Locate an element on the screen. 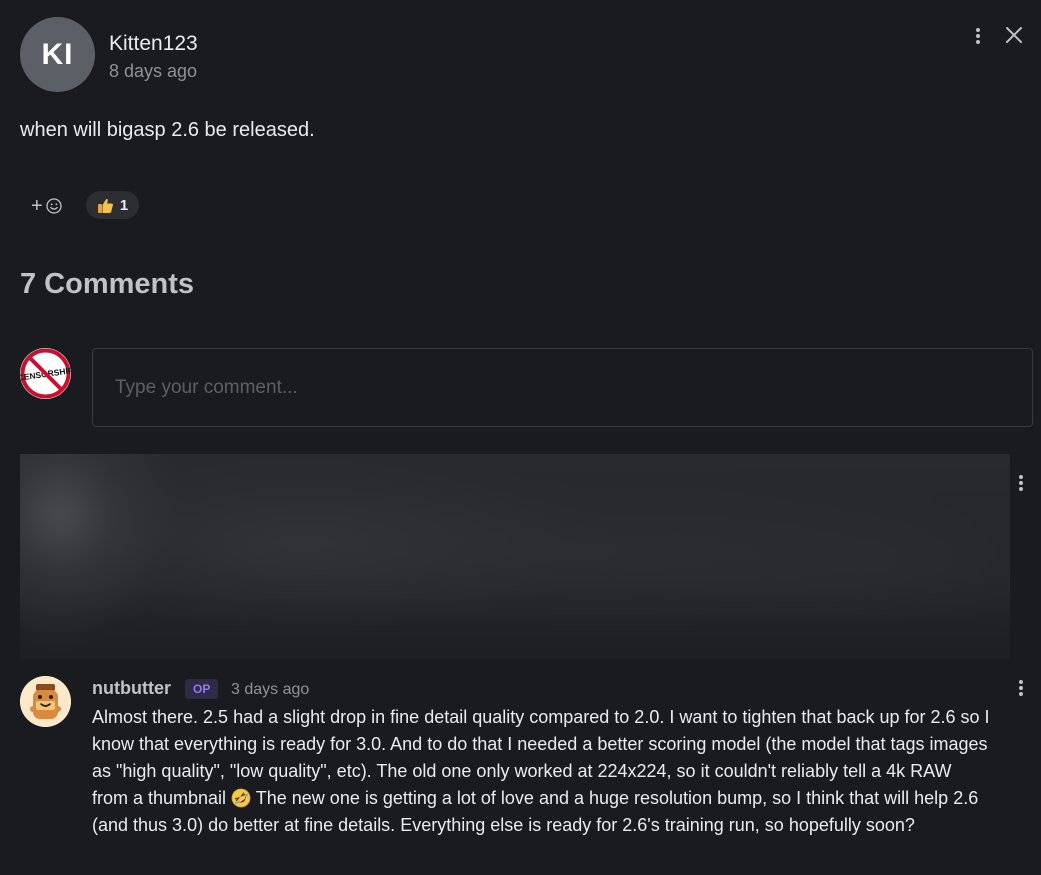 This screenshot has height=875, width=1041. no-censorship-icon: CENSORSHIP is located at coordinates (45, 373).